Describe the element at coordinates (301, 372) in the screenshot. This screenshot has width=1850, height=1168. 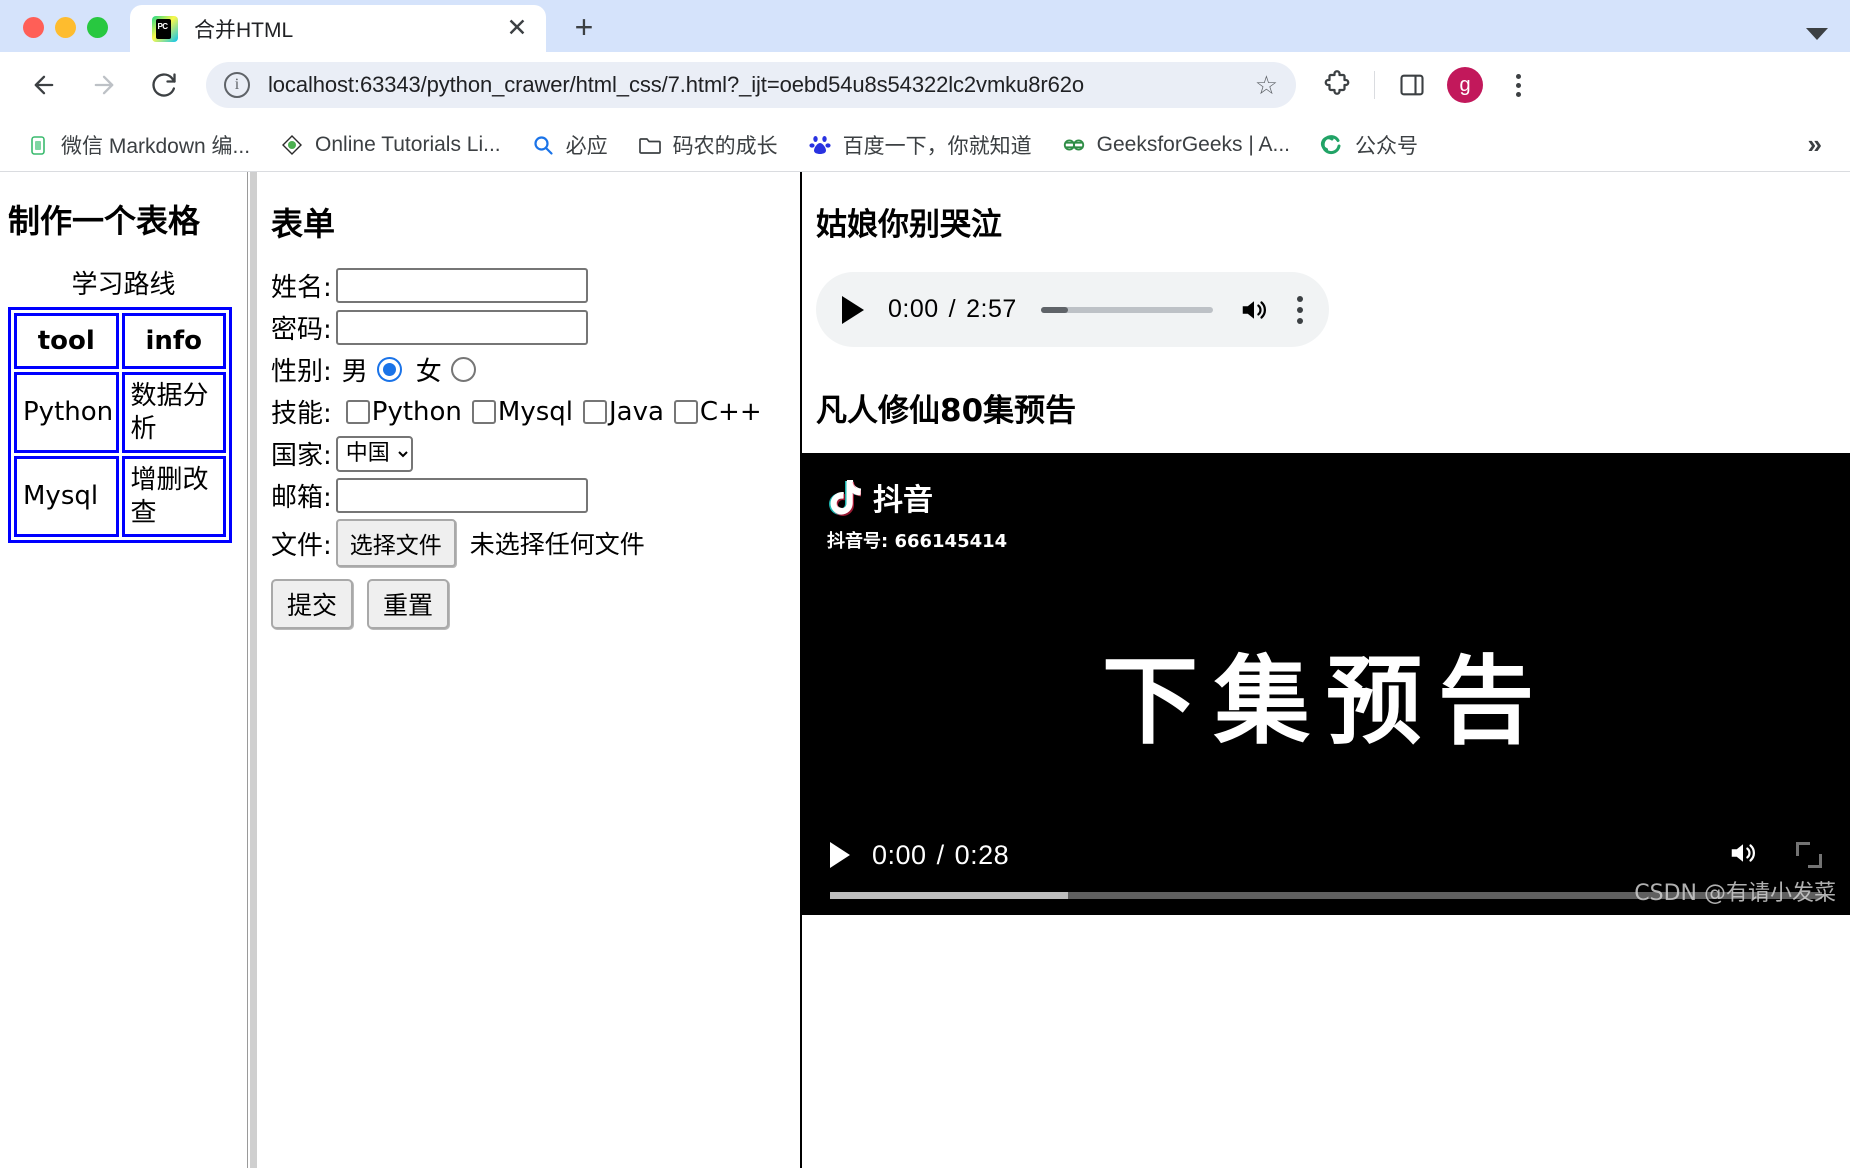
I see `gender-label: 性别:` at that location.